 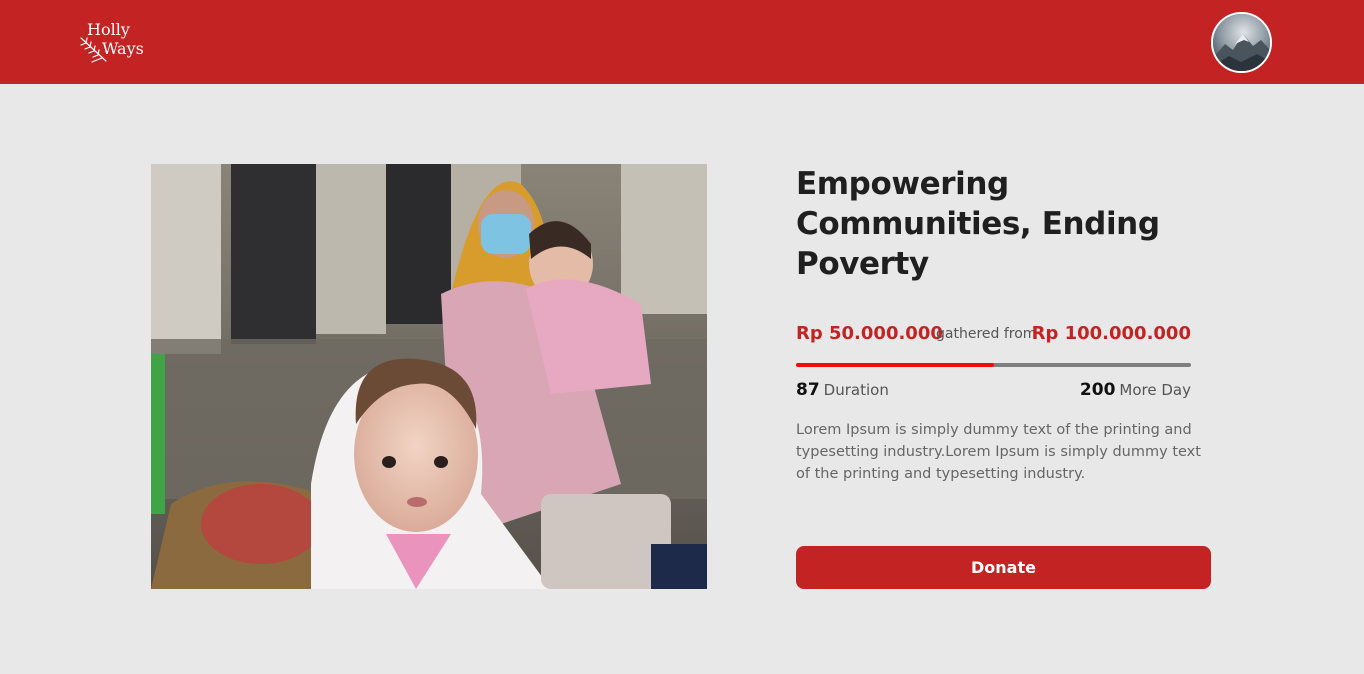 What do you see at coordinates (978, 224) in the screenshot?
I see `campaign-title: Empowering Communities, Ending Poverty` at bounding box center [978, 224].